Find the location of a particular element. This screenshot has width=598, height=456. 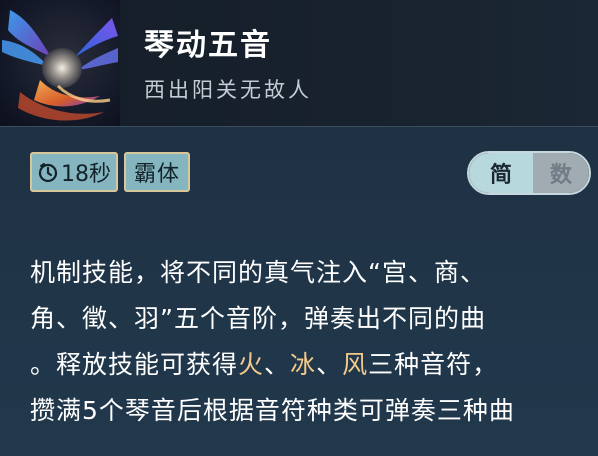

skill-name: 琴动五音 is located at coordinates (208, 45).